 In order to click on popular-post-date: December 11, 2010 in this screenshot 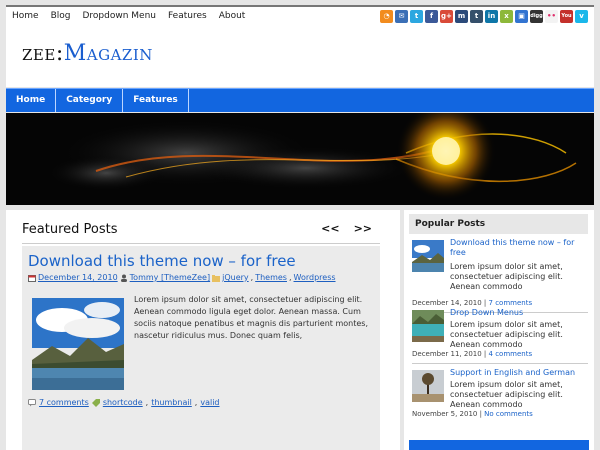, I will do `click(447, 354)`.